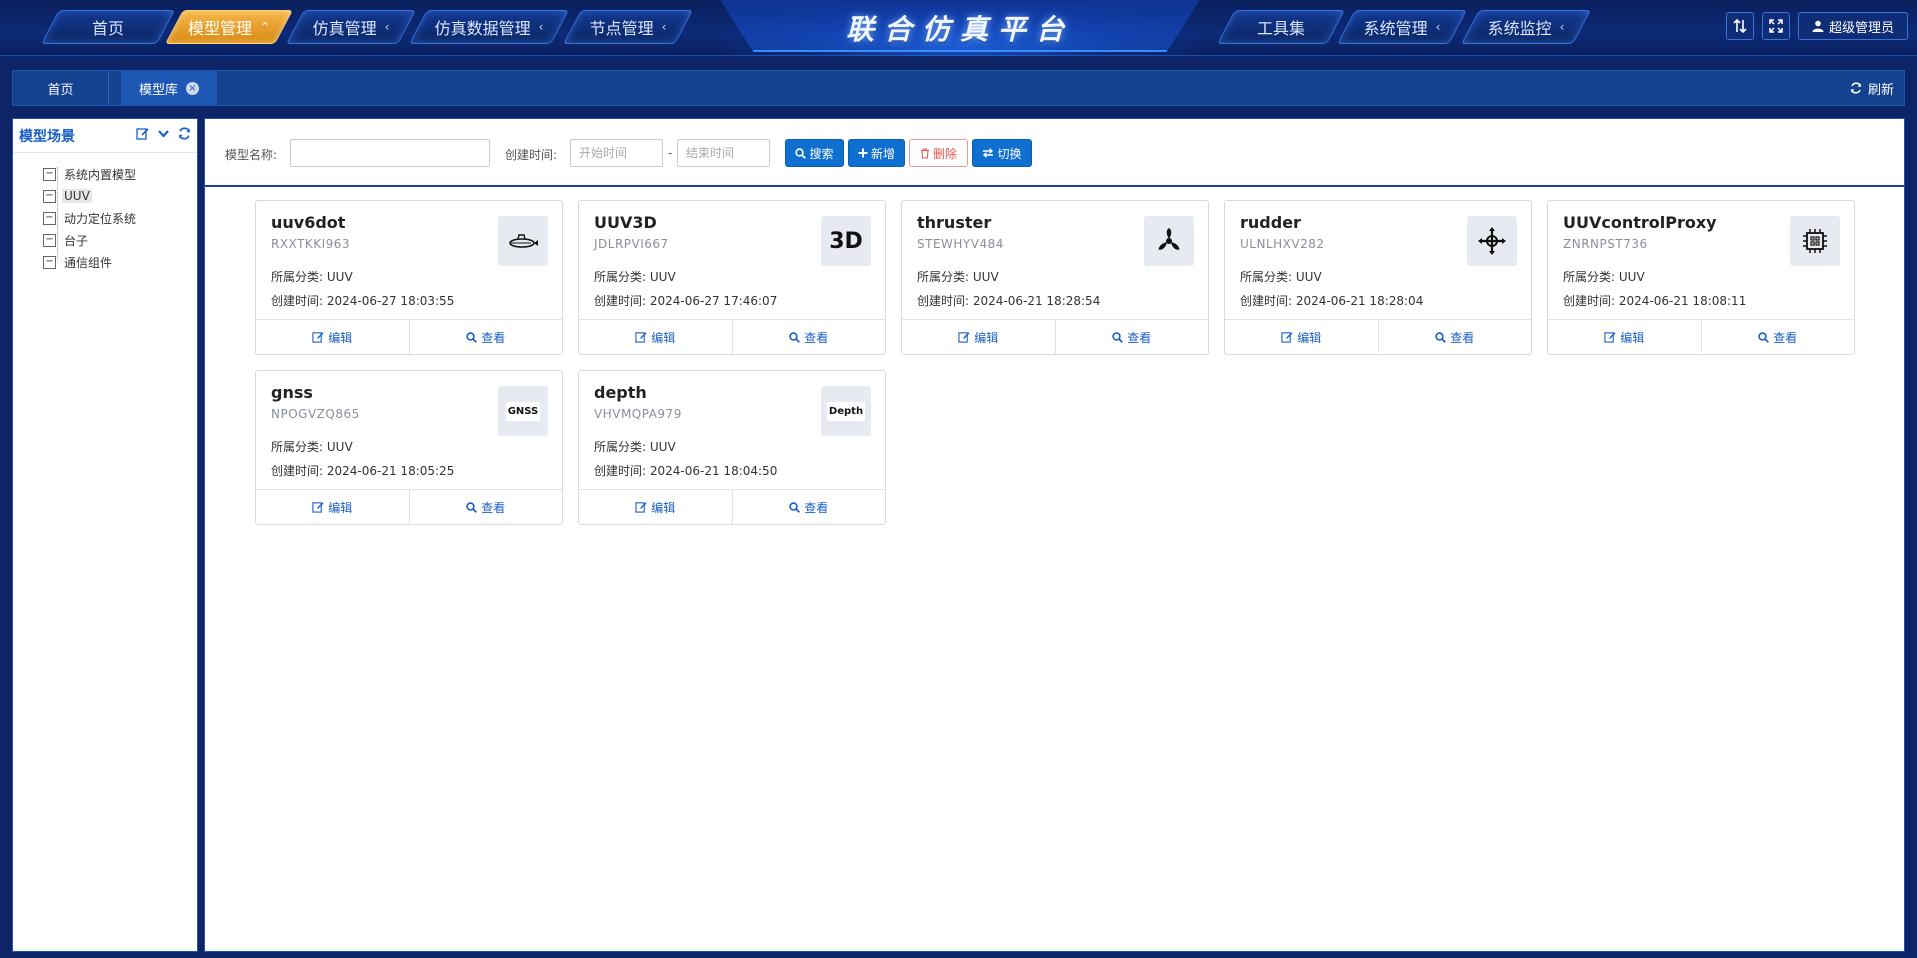 The height and width of the screenshot is (958, 1917). Describe the element at coordinates (390, 153) in the screenshot. I see `model-name-input` at that location.